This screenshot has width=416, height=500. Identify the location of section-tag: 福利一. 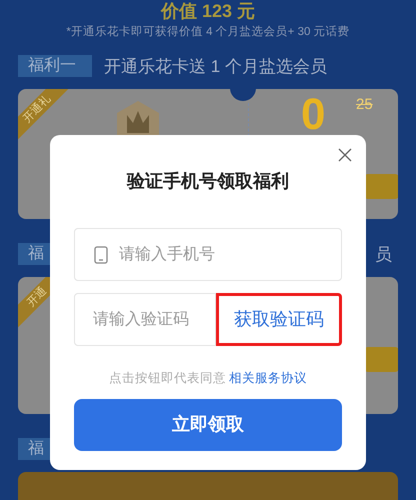
(55, 66).